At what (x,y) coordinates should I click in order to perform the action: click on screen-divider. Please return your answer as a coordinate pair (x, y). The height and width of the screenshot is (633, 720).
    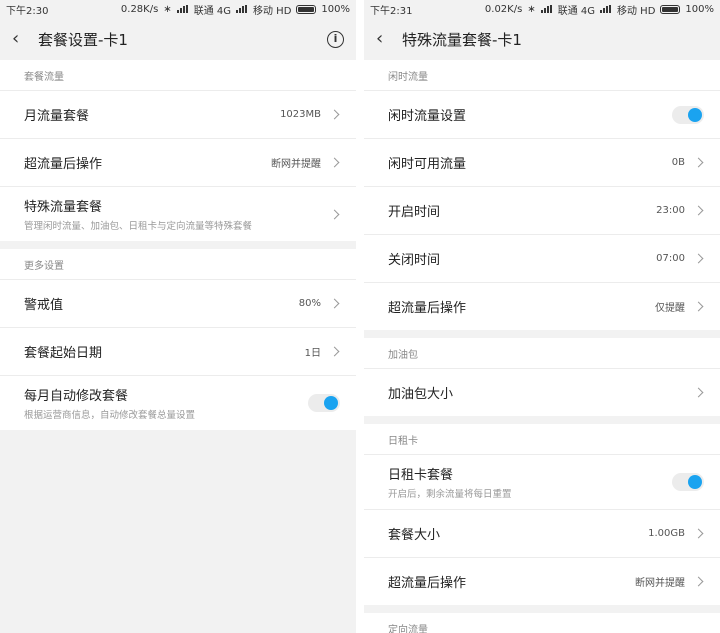
    Looking at the image, I should click on (360, 316).